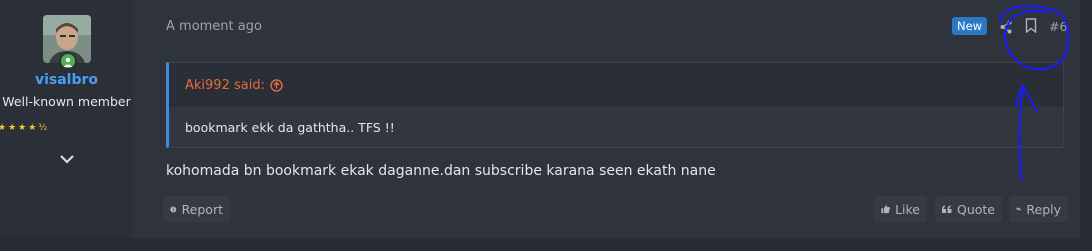 The width and height of the screenshot is (1092, 251). I want to click on like-button: Like, so click(900, 209).